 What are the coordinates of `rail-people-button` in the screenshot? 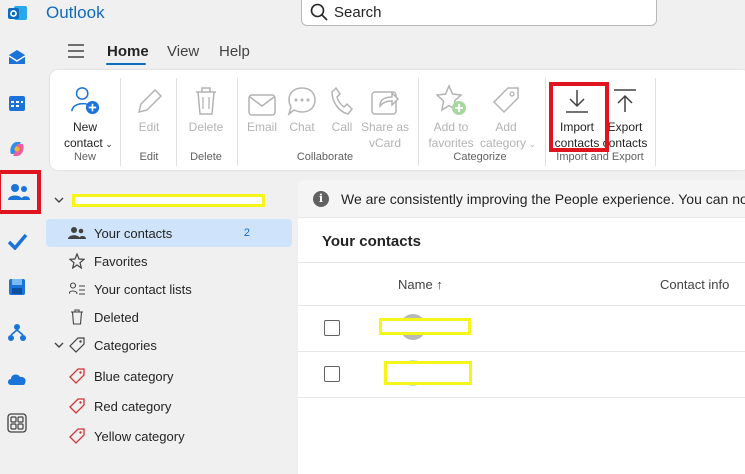 It's located at (20, 192).